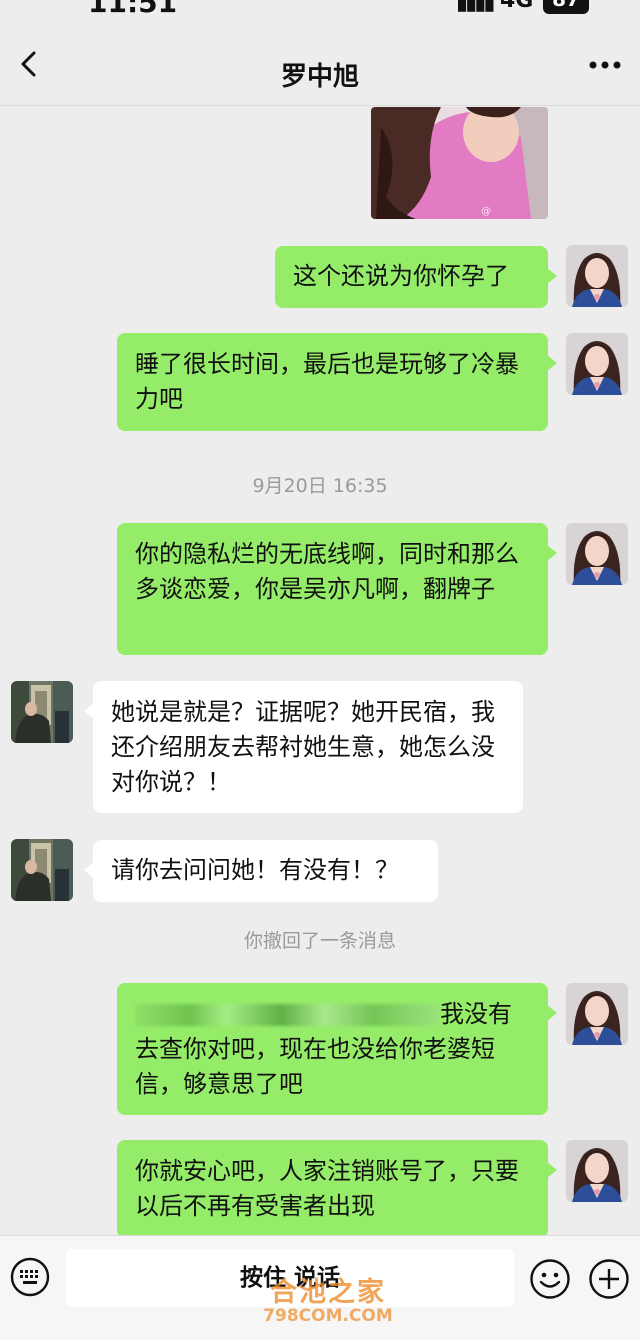  I want to click on keyboard-icon, so click(30, 1277).